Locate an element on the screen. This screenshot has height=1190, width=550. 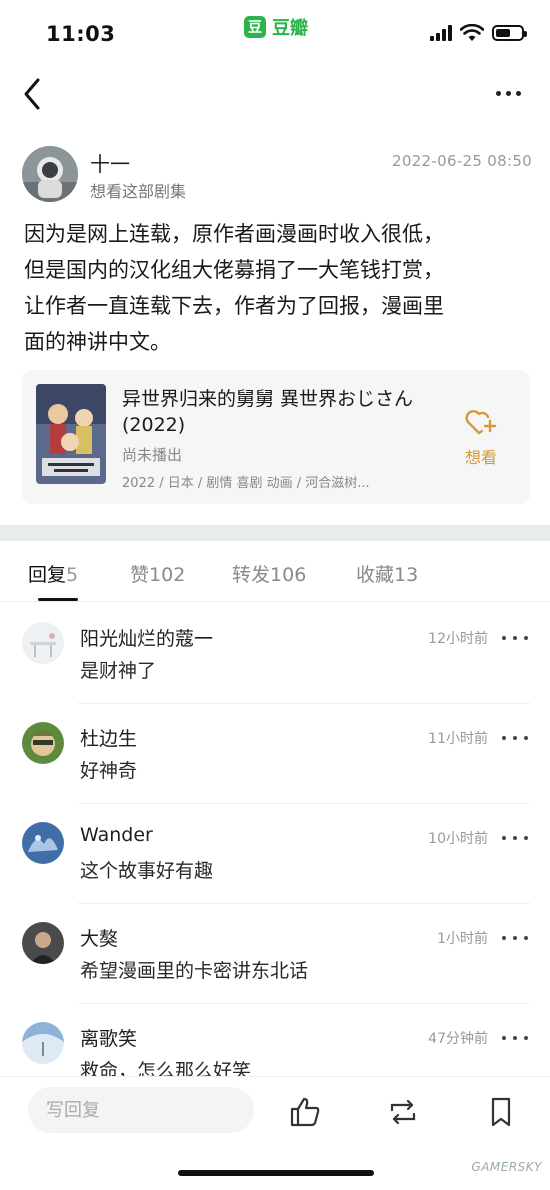
comment-text: 希望漫画里的卡密讲东北话 is located at coordinates (194, 971).